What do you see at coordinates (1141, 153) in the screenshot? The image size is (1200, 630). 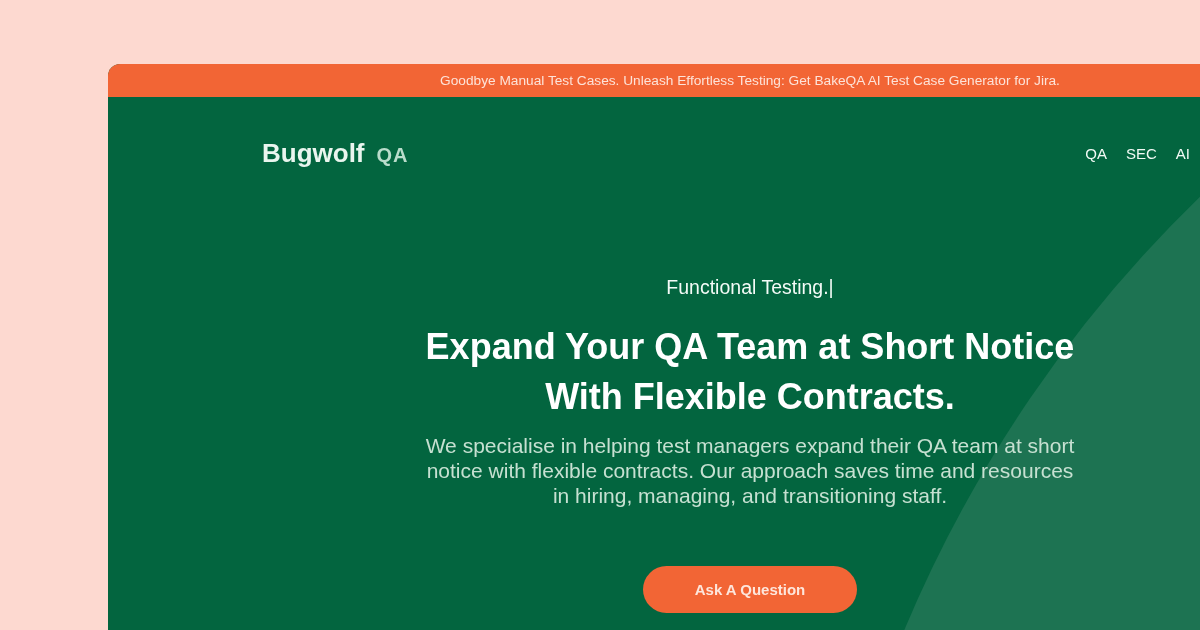 I see `nav-link: SEC` at bounding box center [1141, 153].